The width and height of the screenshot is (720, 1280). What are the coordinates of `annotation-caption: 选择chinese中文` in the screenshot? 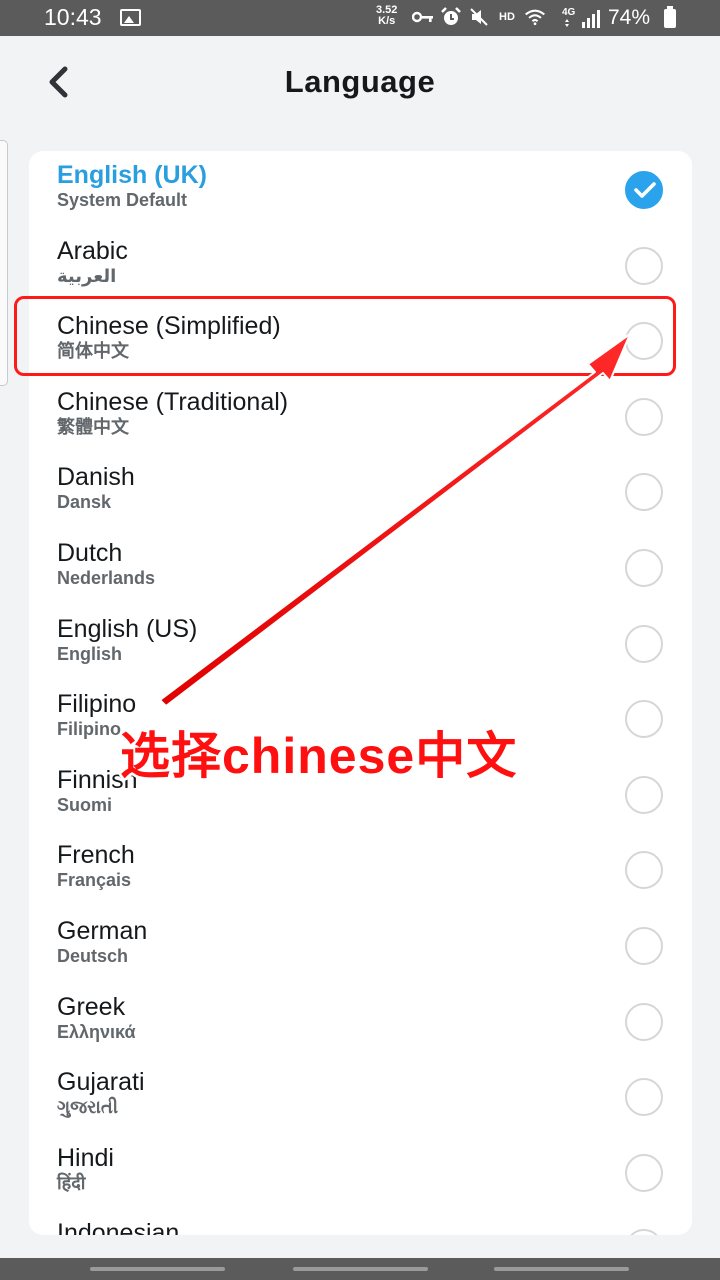 It's located at (319, 756).